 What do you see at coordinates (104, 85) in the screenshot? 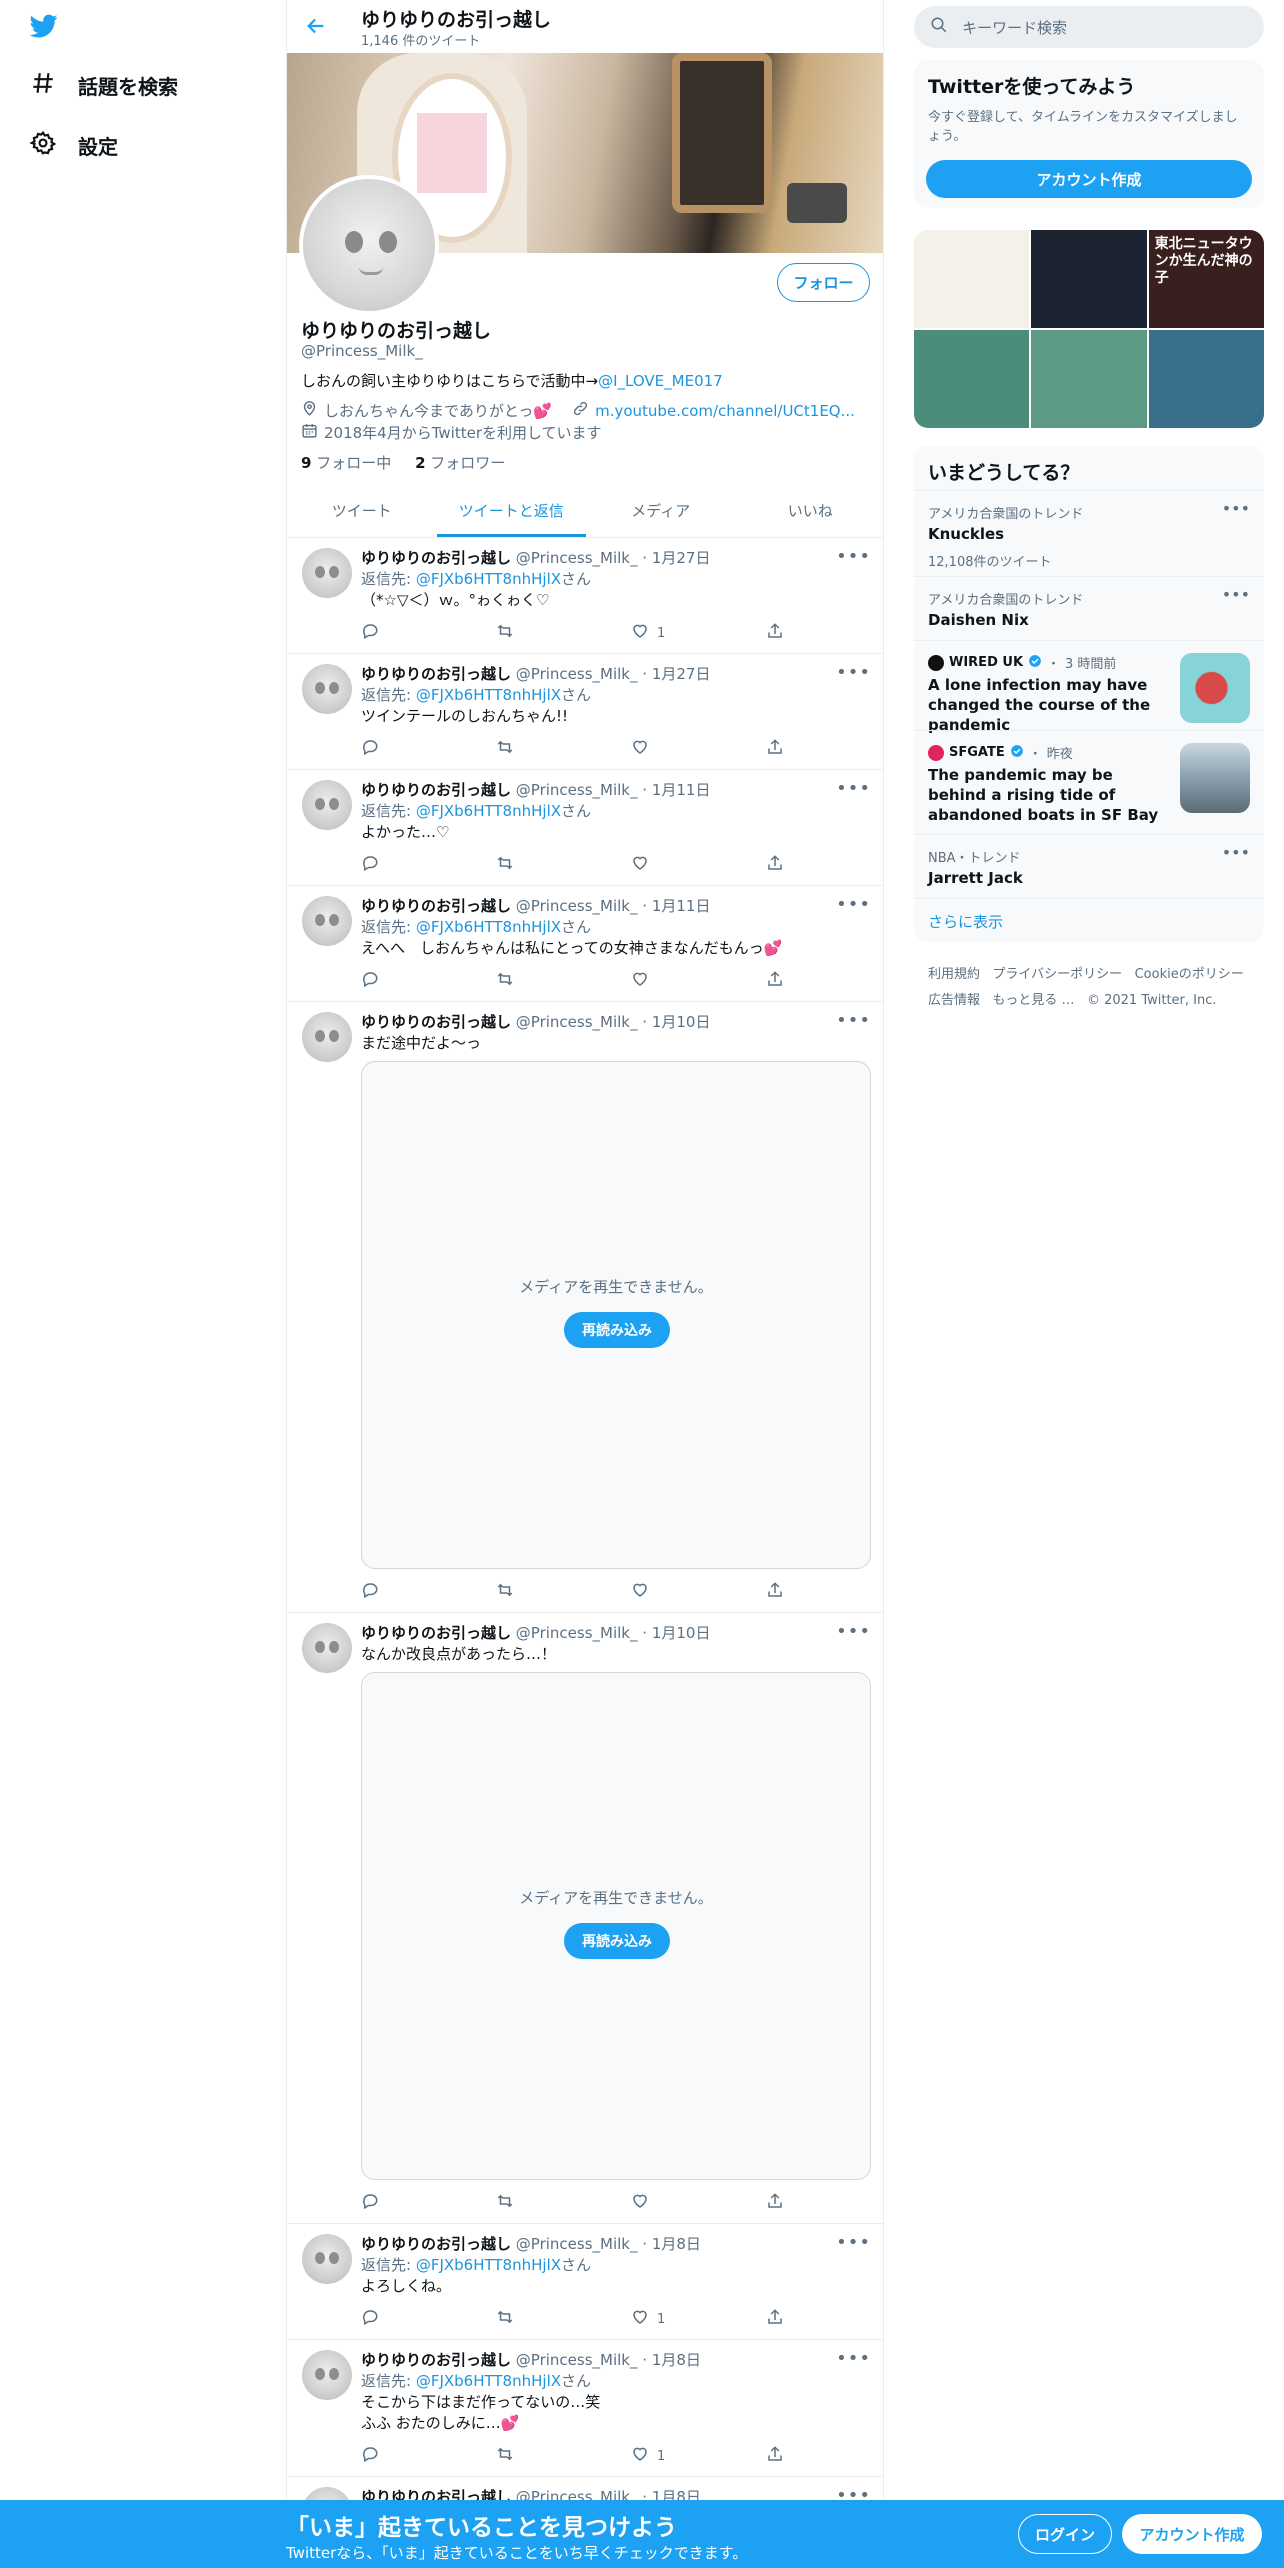
I see `nav-explore: 話題を検索` at bounding box center [104, 85].